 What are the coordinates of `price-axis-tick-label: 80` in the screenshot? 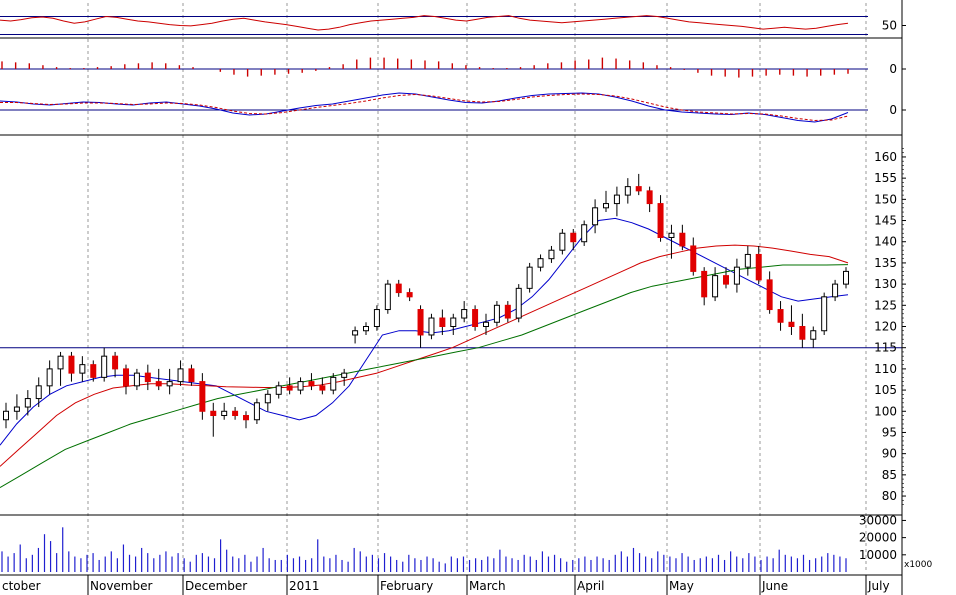 It's located at (889, 496).